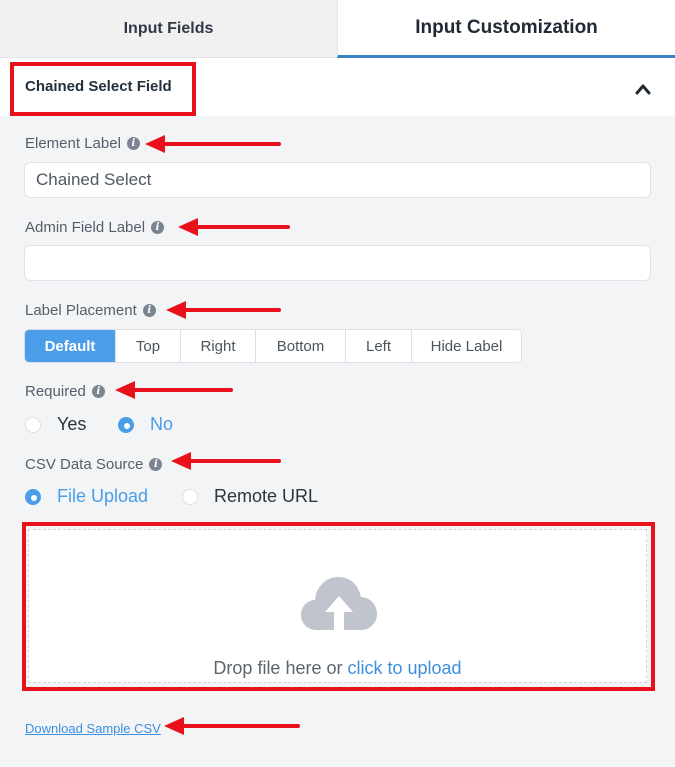 This screenshot has height=767, width=675. What do you see at coordinates (103, 89) in the screenshot?
I see `annotation-box-section-title` at bounding box center [103, 89].